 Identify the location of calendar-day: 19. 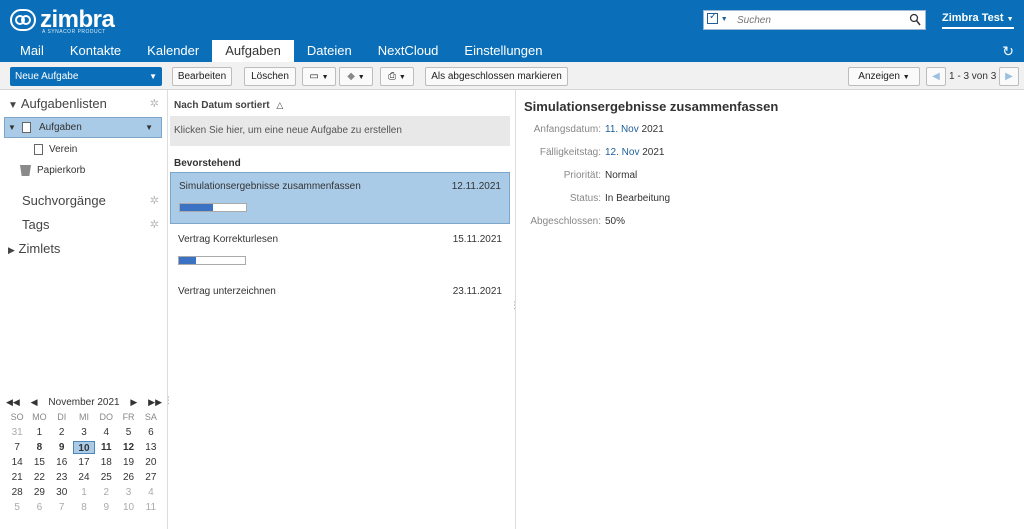
(128, 462).